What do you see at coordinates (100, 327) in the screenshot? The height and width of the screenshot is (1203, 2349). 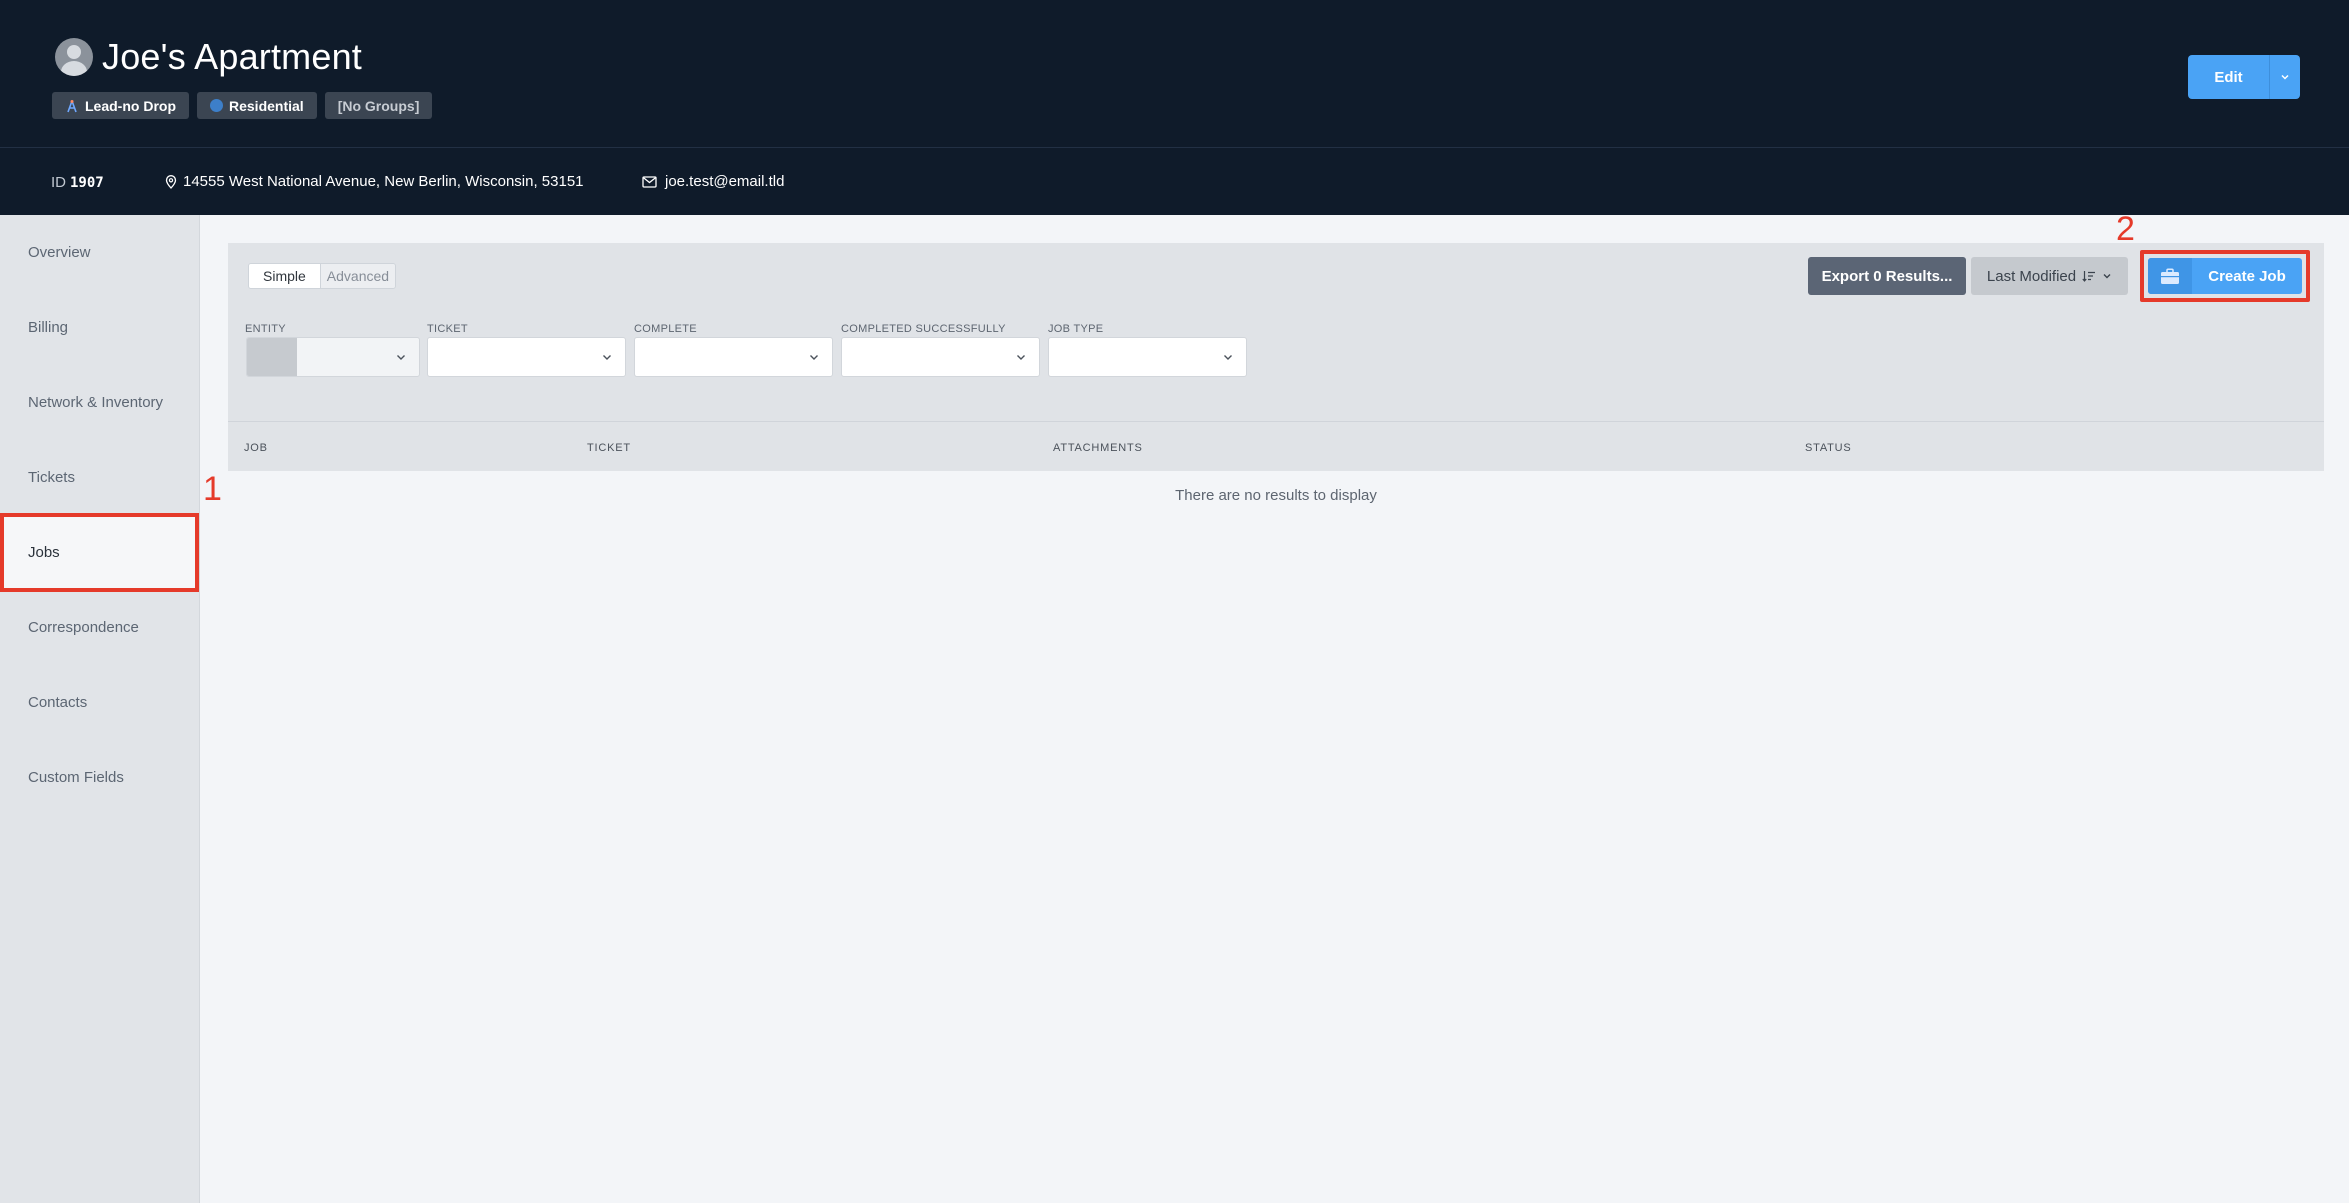 I see `sidebar-item-billing: Billing` at bounding box center [100, 327].